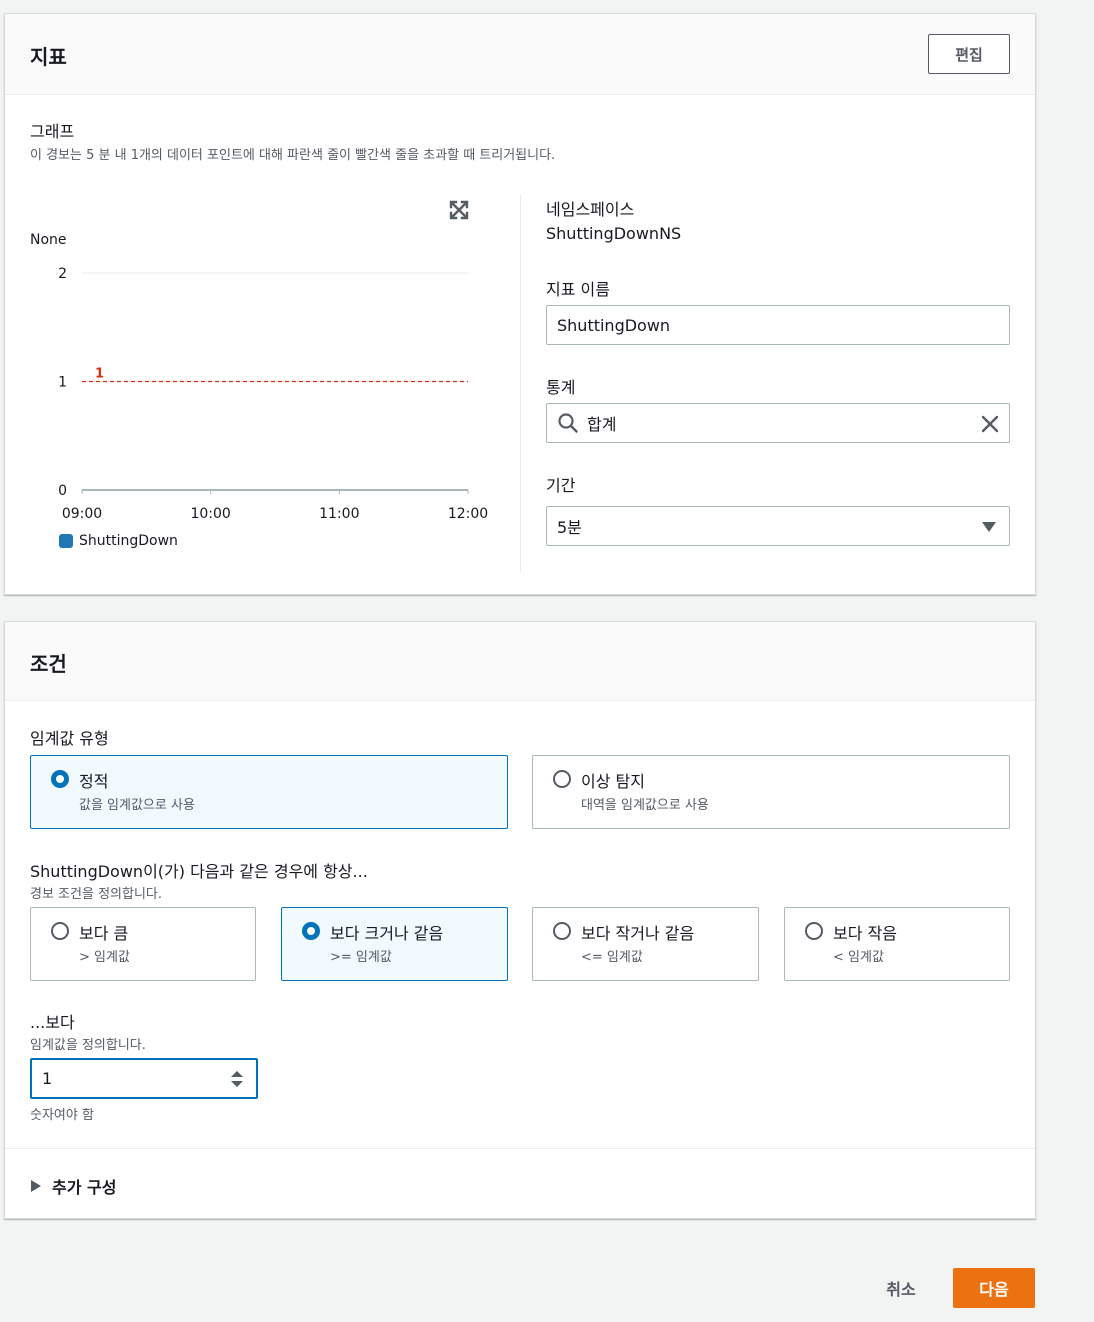 The height and width of the screenshot is (1322, 1094). Describe the element at coordinates (84, 1187) in the screenshot. I see `additional-config-label: 추가 구성` at that location.